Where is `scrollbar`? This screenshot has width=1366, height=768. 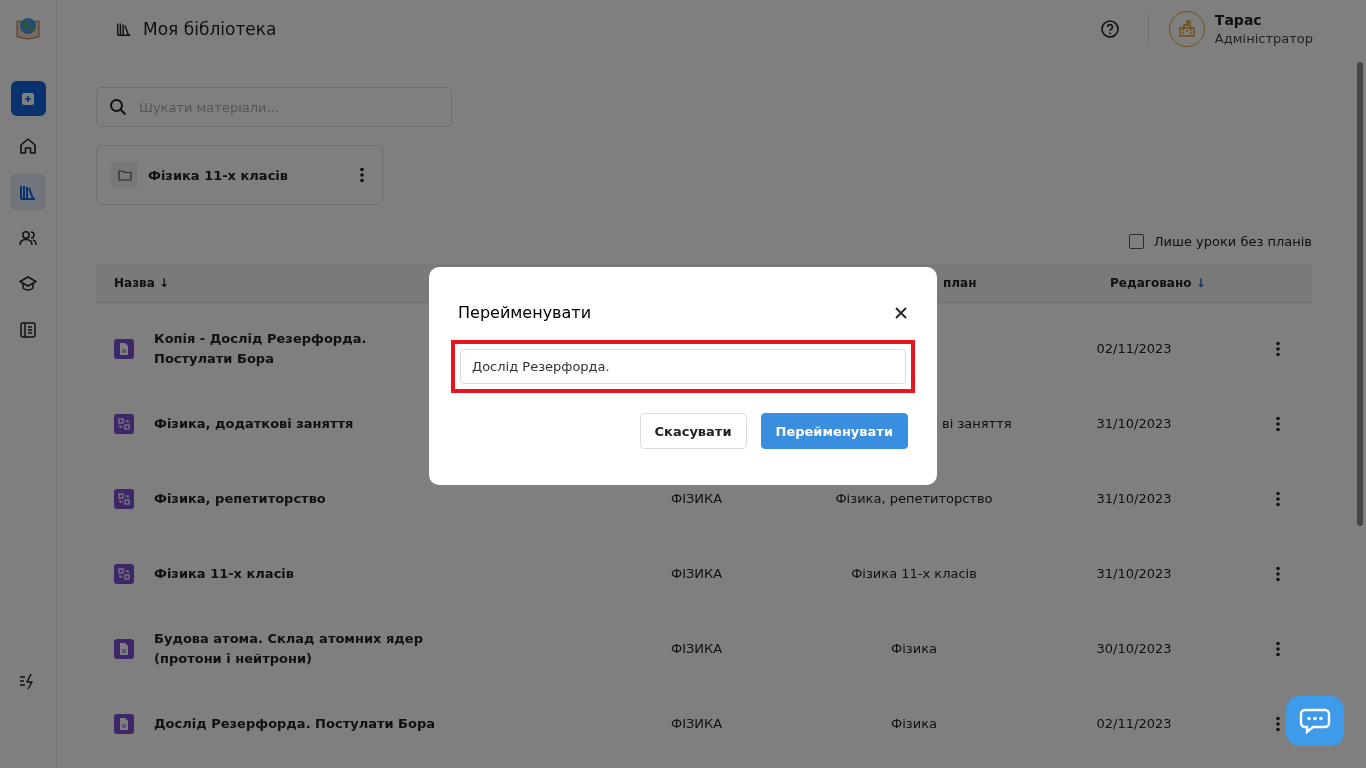
scrollbar is located at coordinates (1360, 294).